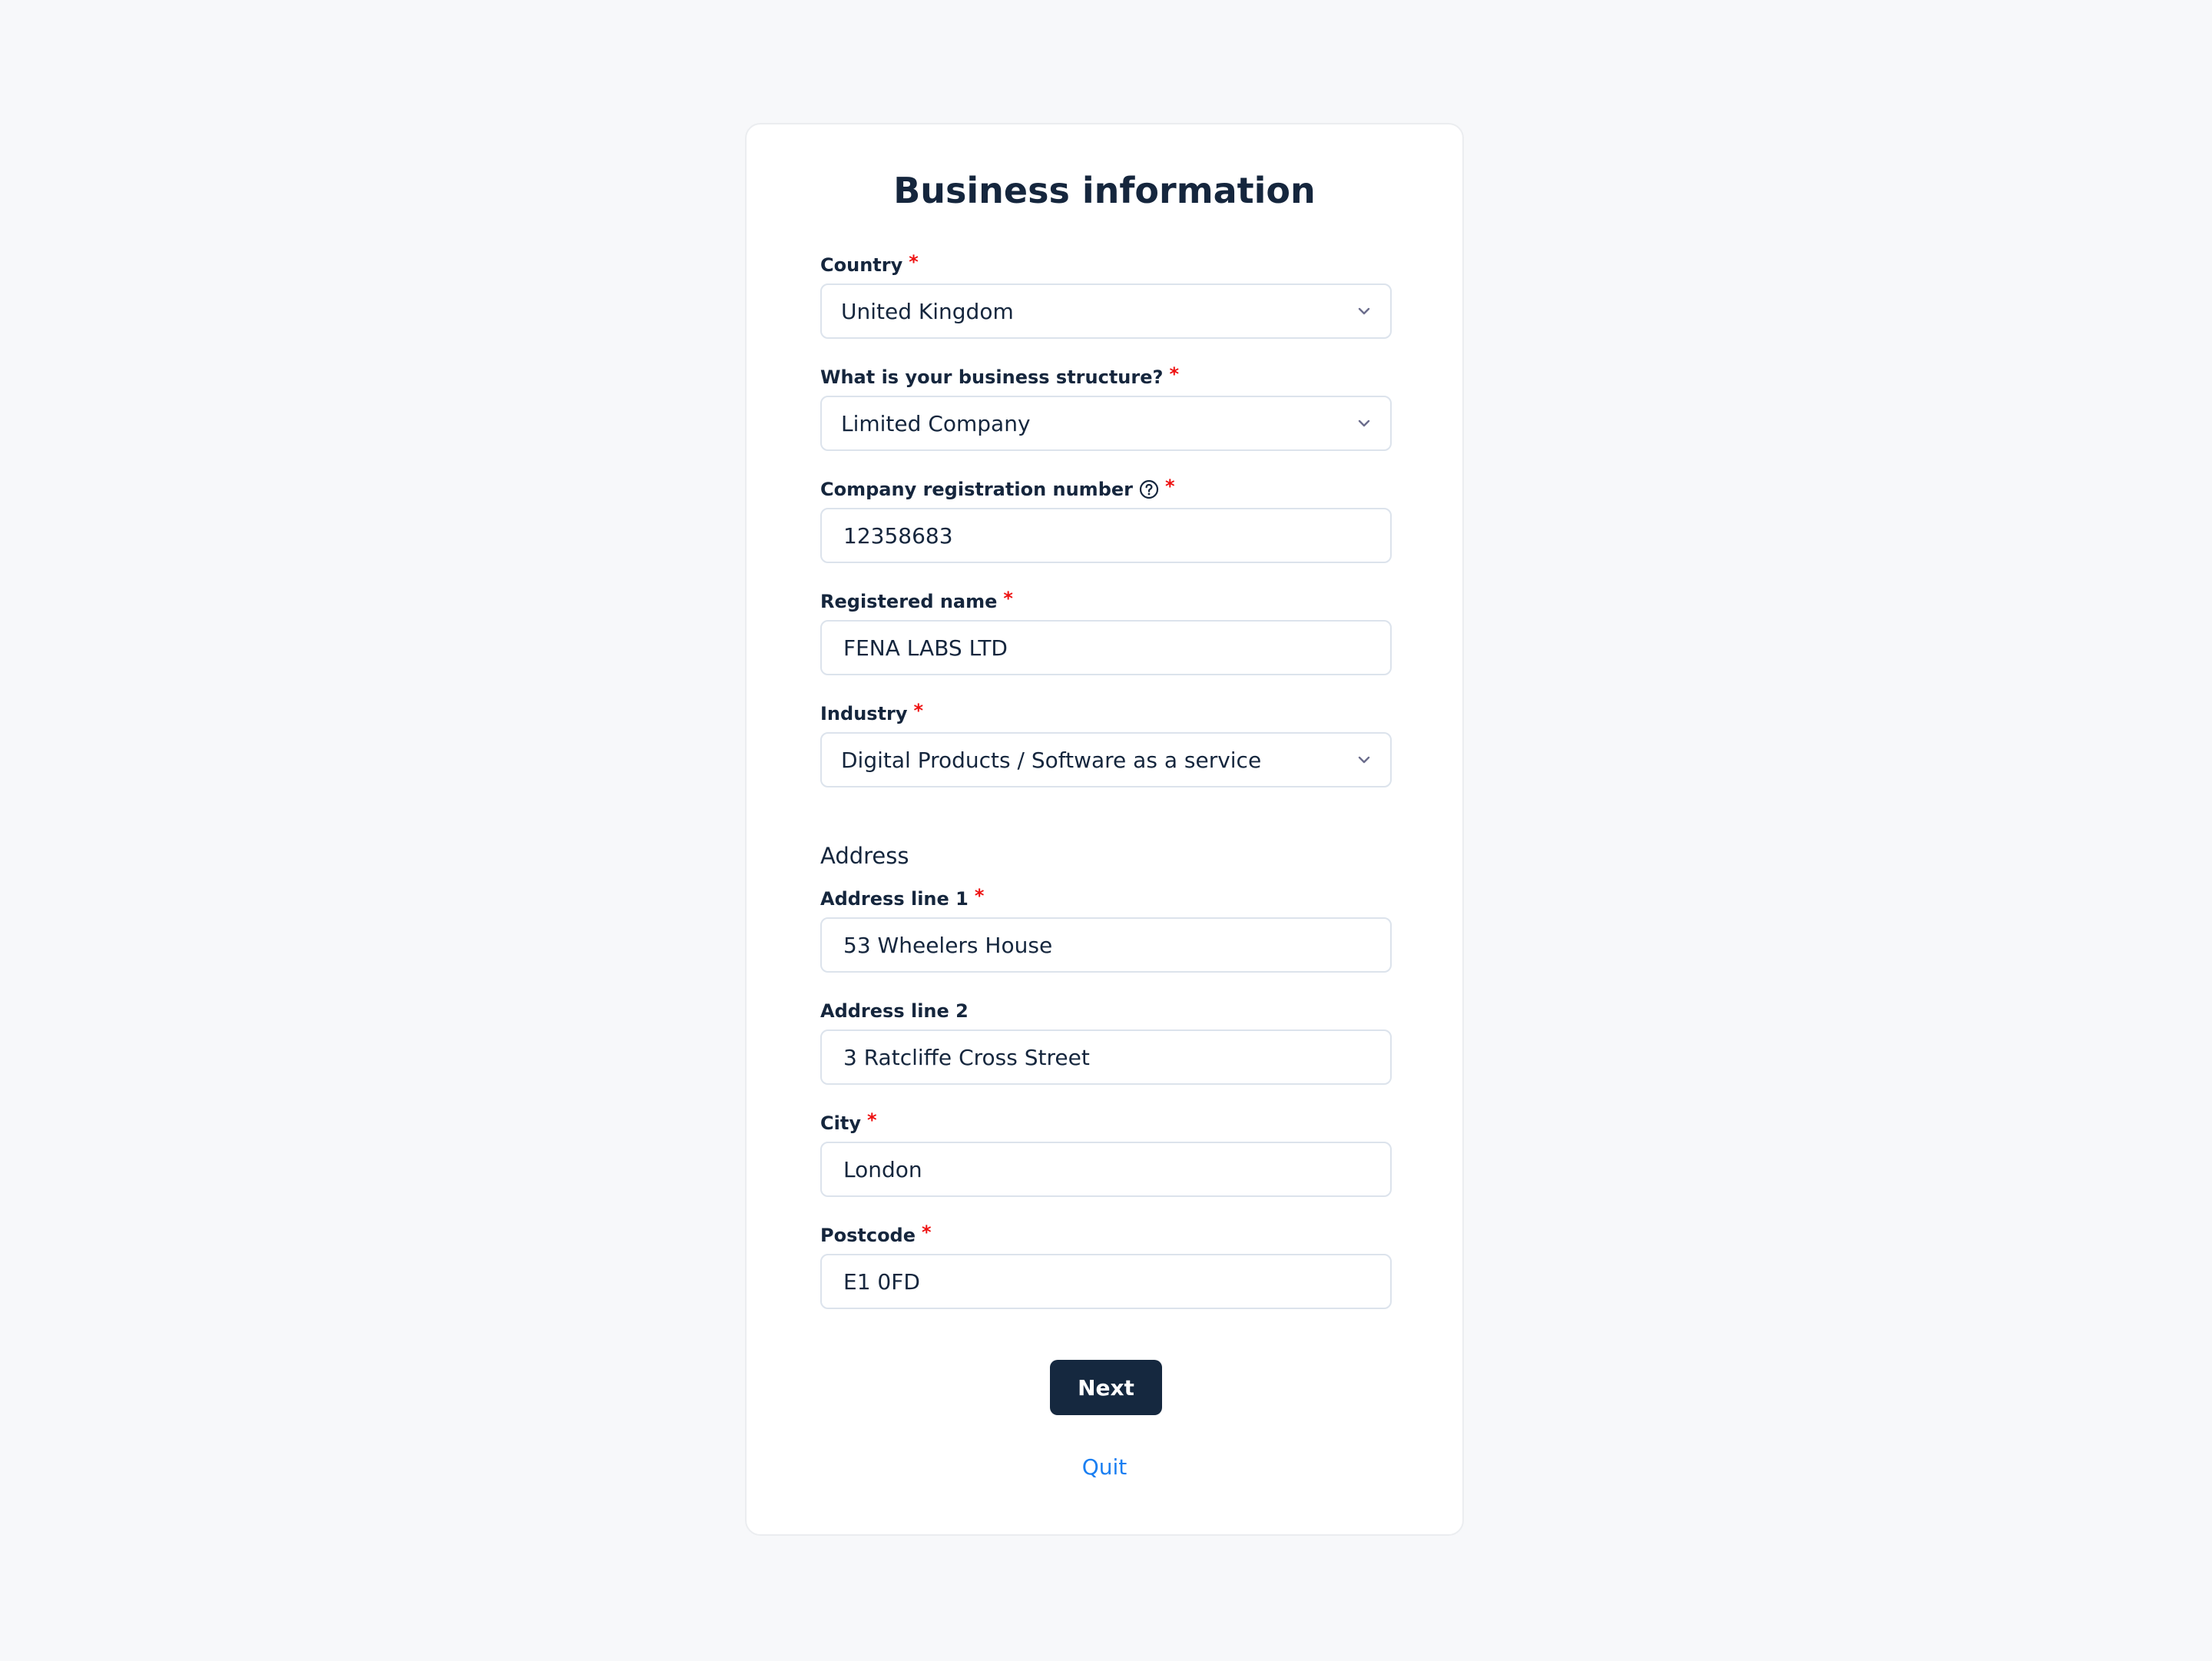  What do you see at coordinates (1106, 535) in the screenshot?
I see `company-registration-number-input: 12358683` at bounding box center [1106, 535].